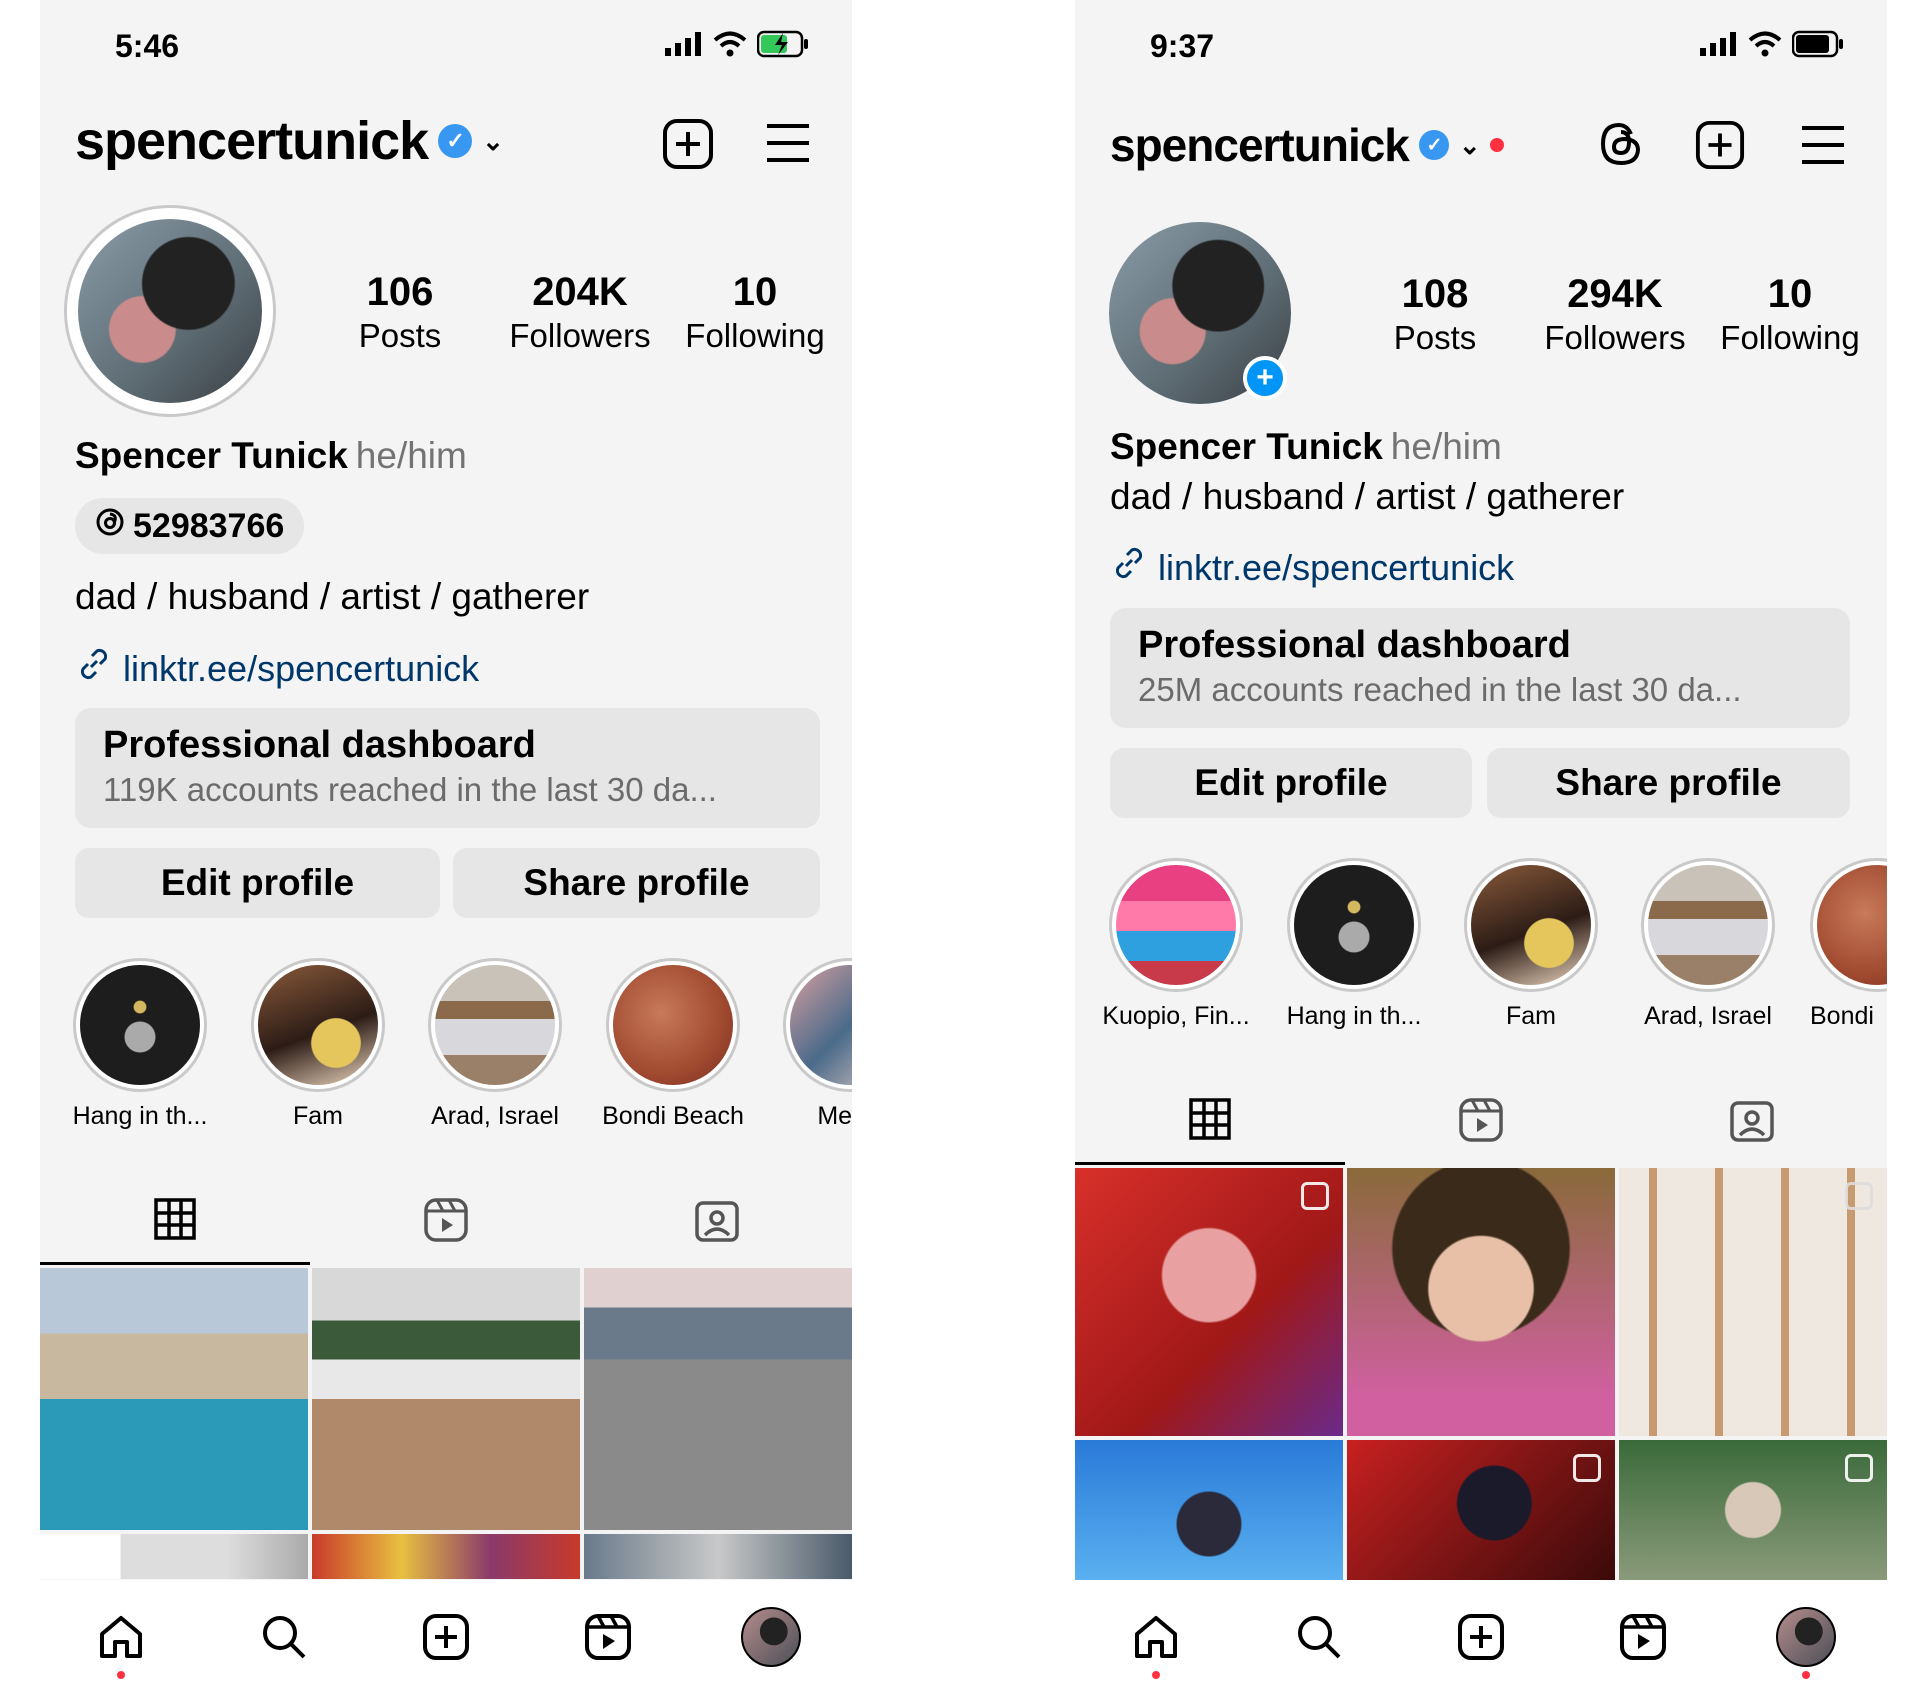  Describe the element at coordinates (1765, 44) in the screenshot. I see `wifi-icon` at that location.